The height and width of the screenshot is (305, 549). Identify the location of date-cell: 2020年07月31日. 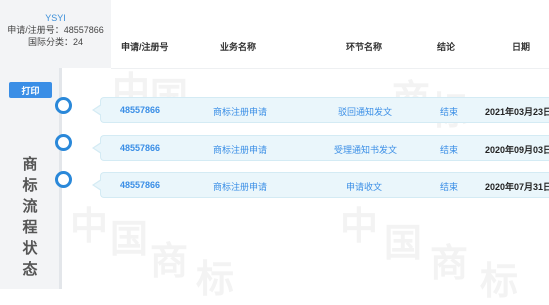
(517, 187).